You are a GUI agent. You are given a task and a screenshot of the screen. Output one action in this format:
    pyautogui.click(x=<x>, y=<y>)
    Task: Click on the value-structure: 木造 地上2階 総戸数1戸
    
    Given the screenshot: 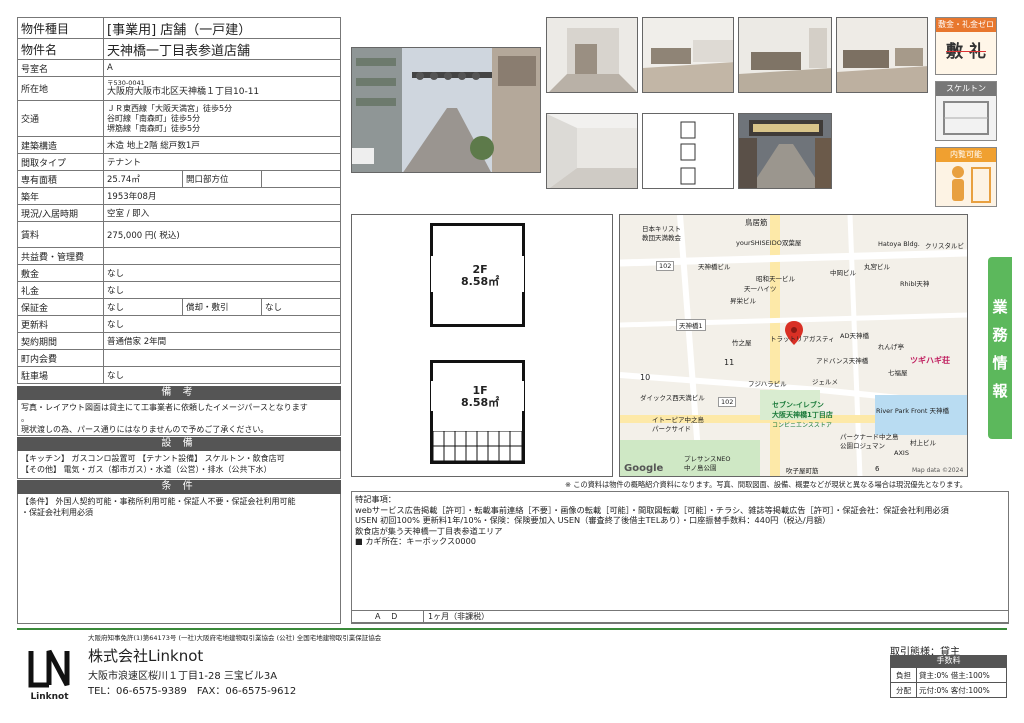 What is the action you would take?
    pyautogui.click(x=222, y=145)
    